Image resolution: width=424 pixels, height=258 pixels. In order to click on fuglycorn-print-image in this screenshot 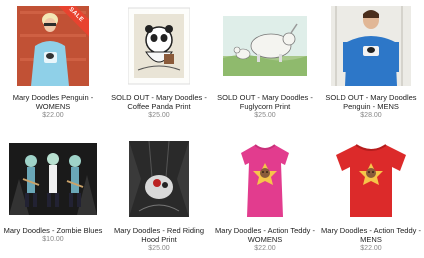, I will do `click(265, 46)`.